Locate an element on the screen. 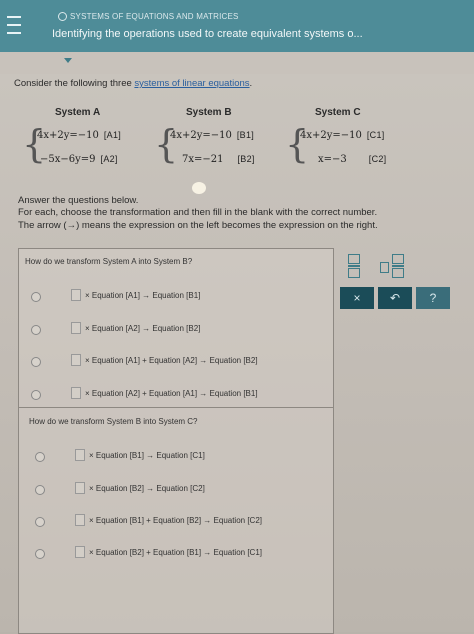  breadcrumb: SYSTEMS OF EQUATIONS AND MATRICES is located at coordinates (148, 17).